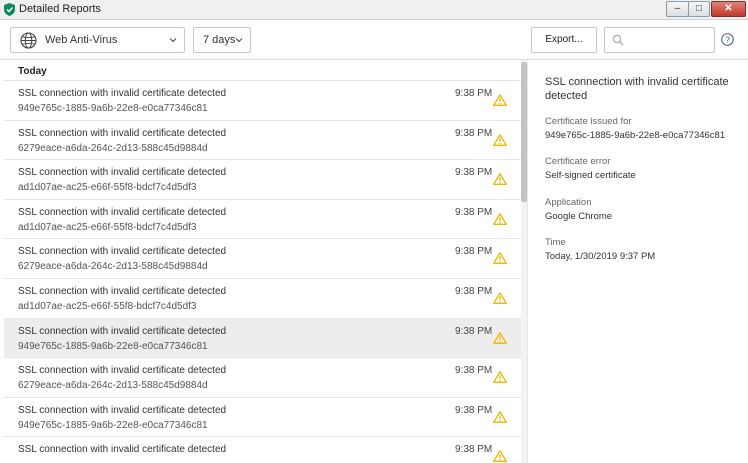  I want to click on period-dropdown-label: 7 days, so click(219, 40).